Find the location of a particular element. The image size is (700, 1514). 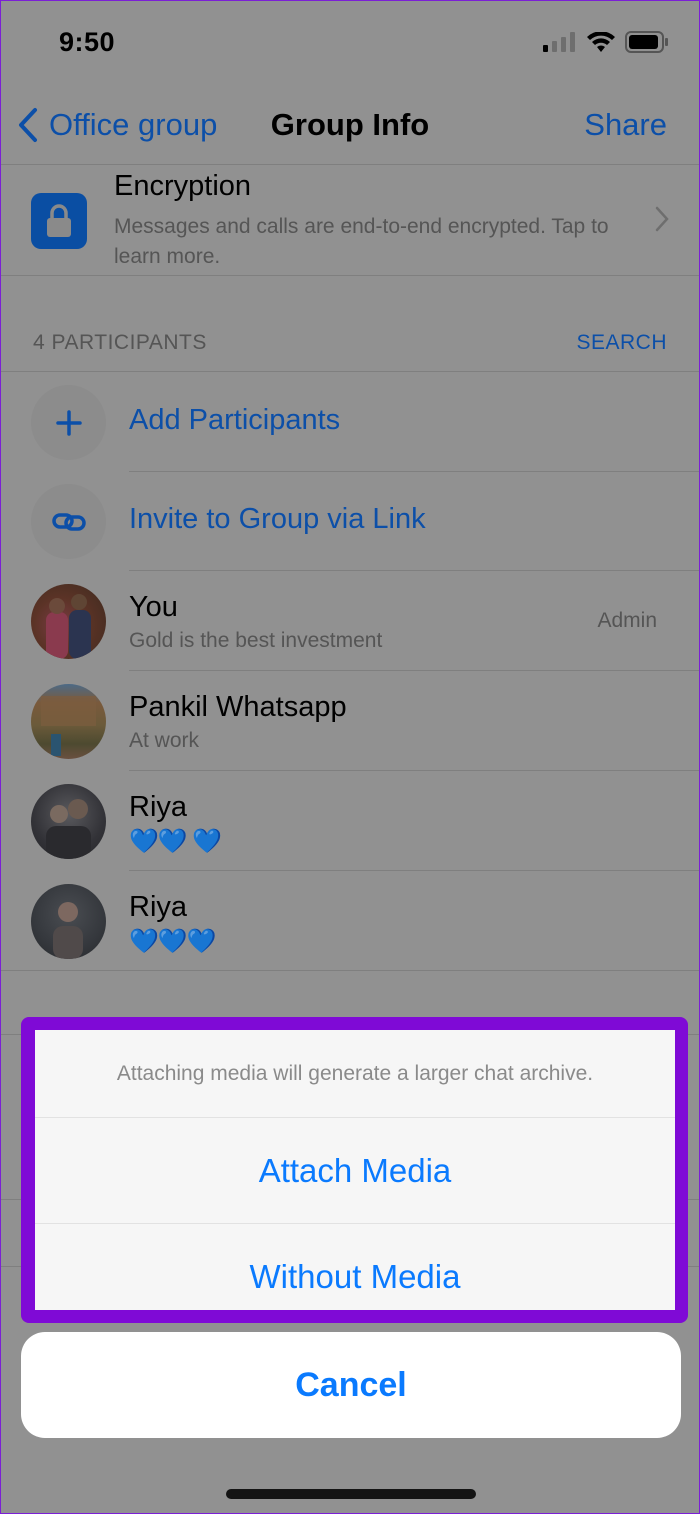

participant-status: Gold is the best investment is located at coordinates (256, 640).